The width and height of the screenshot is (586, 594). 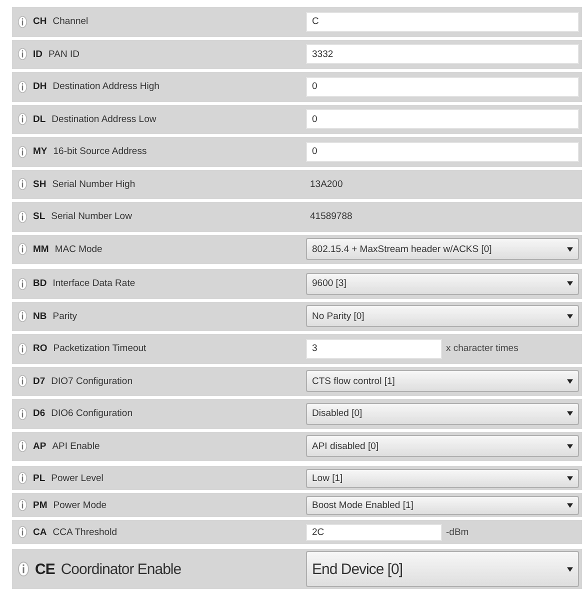 What do you see at coordinates (442, 413) in the screenshot?
I see `value-dropdown: Disabled [0]` at bounding box center [442, 413].